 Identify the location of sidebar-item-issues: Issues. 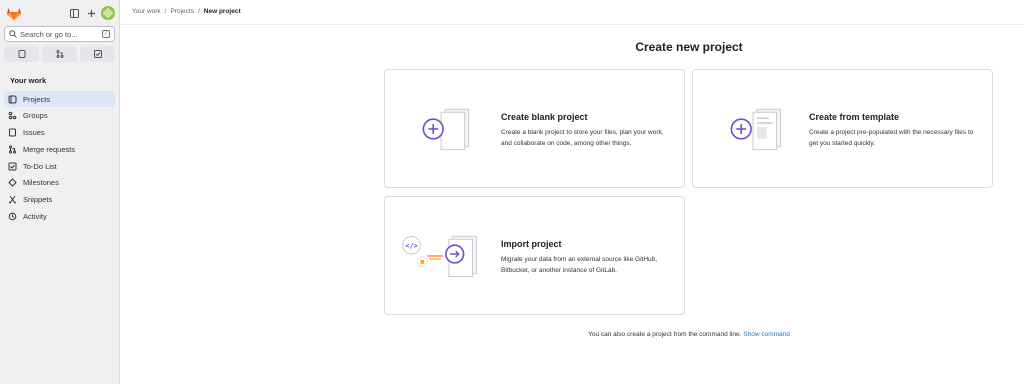
(59, 133).